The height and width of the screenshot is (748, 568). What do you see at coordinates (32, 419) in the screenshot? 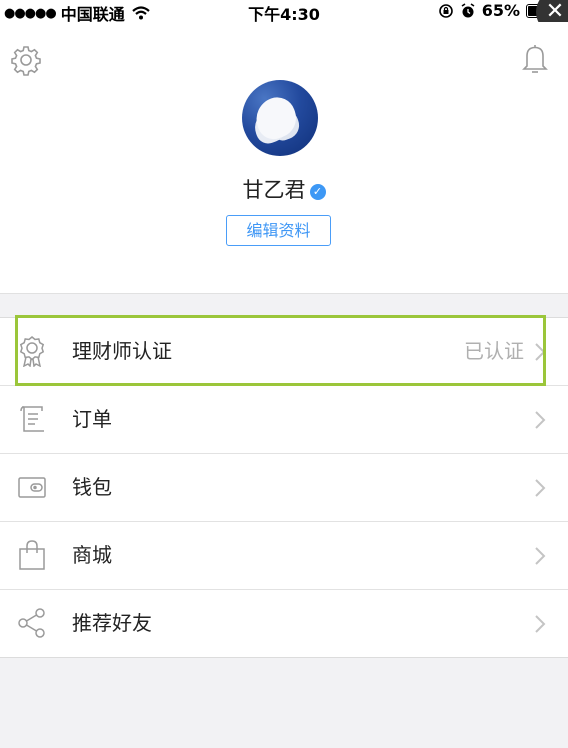
I see `receipt-icon` at bounding box center [32, 419].